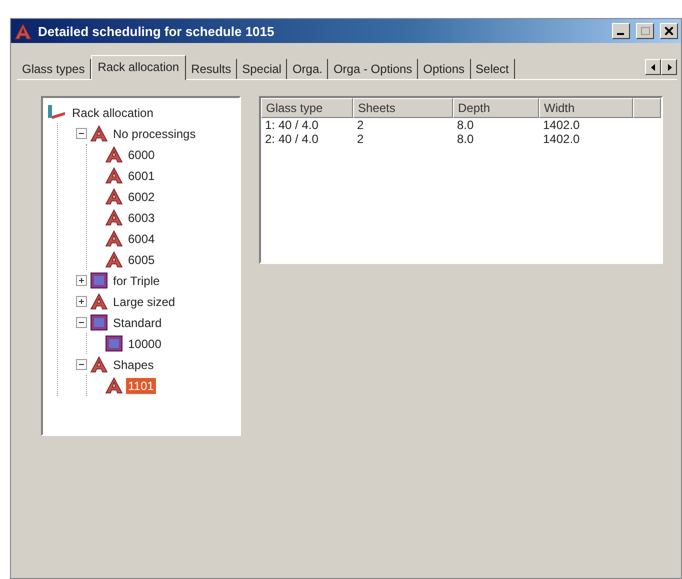 This screenshot has width=682, height=579. I want to click on tree-item: 6004, so click(141, 238).